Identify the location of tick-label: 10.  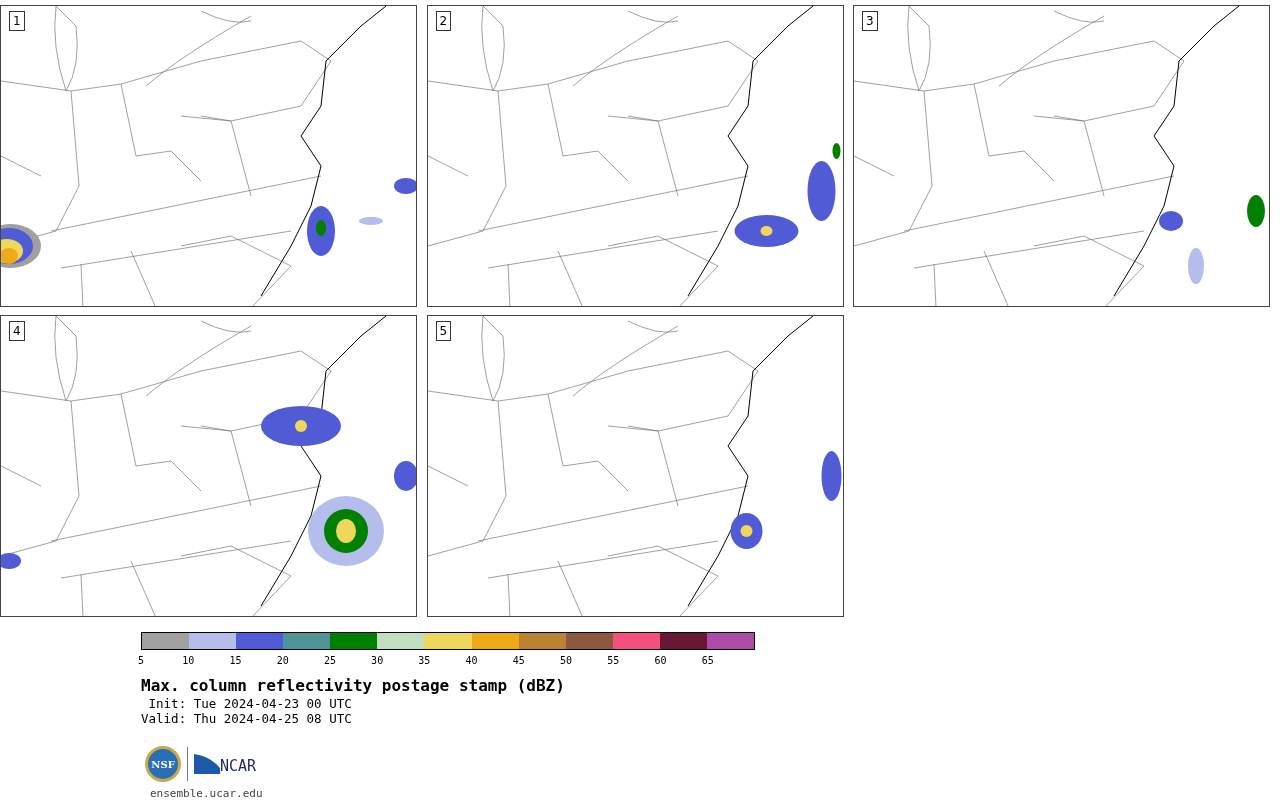
(188, 661).